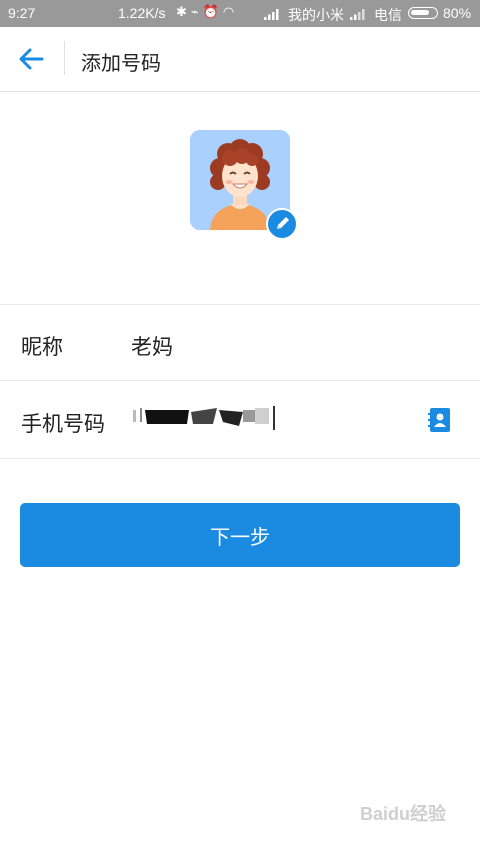 The width and height of the screenshot is (480, 853). What do you see at coordinates (121, 64) in the screenshot?
I see `page-title: 添加号码` at bounding box center [121, 64].